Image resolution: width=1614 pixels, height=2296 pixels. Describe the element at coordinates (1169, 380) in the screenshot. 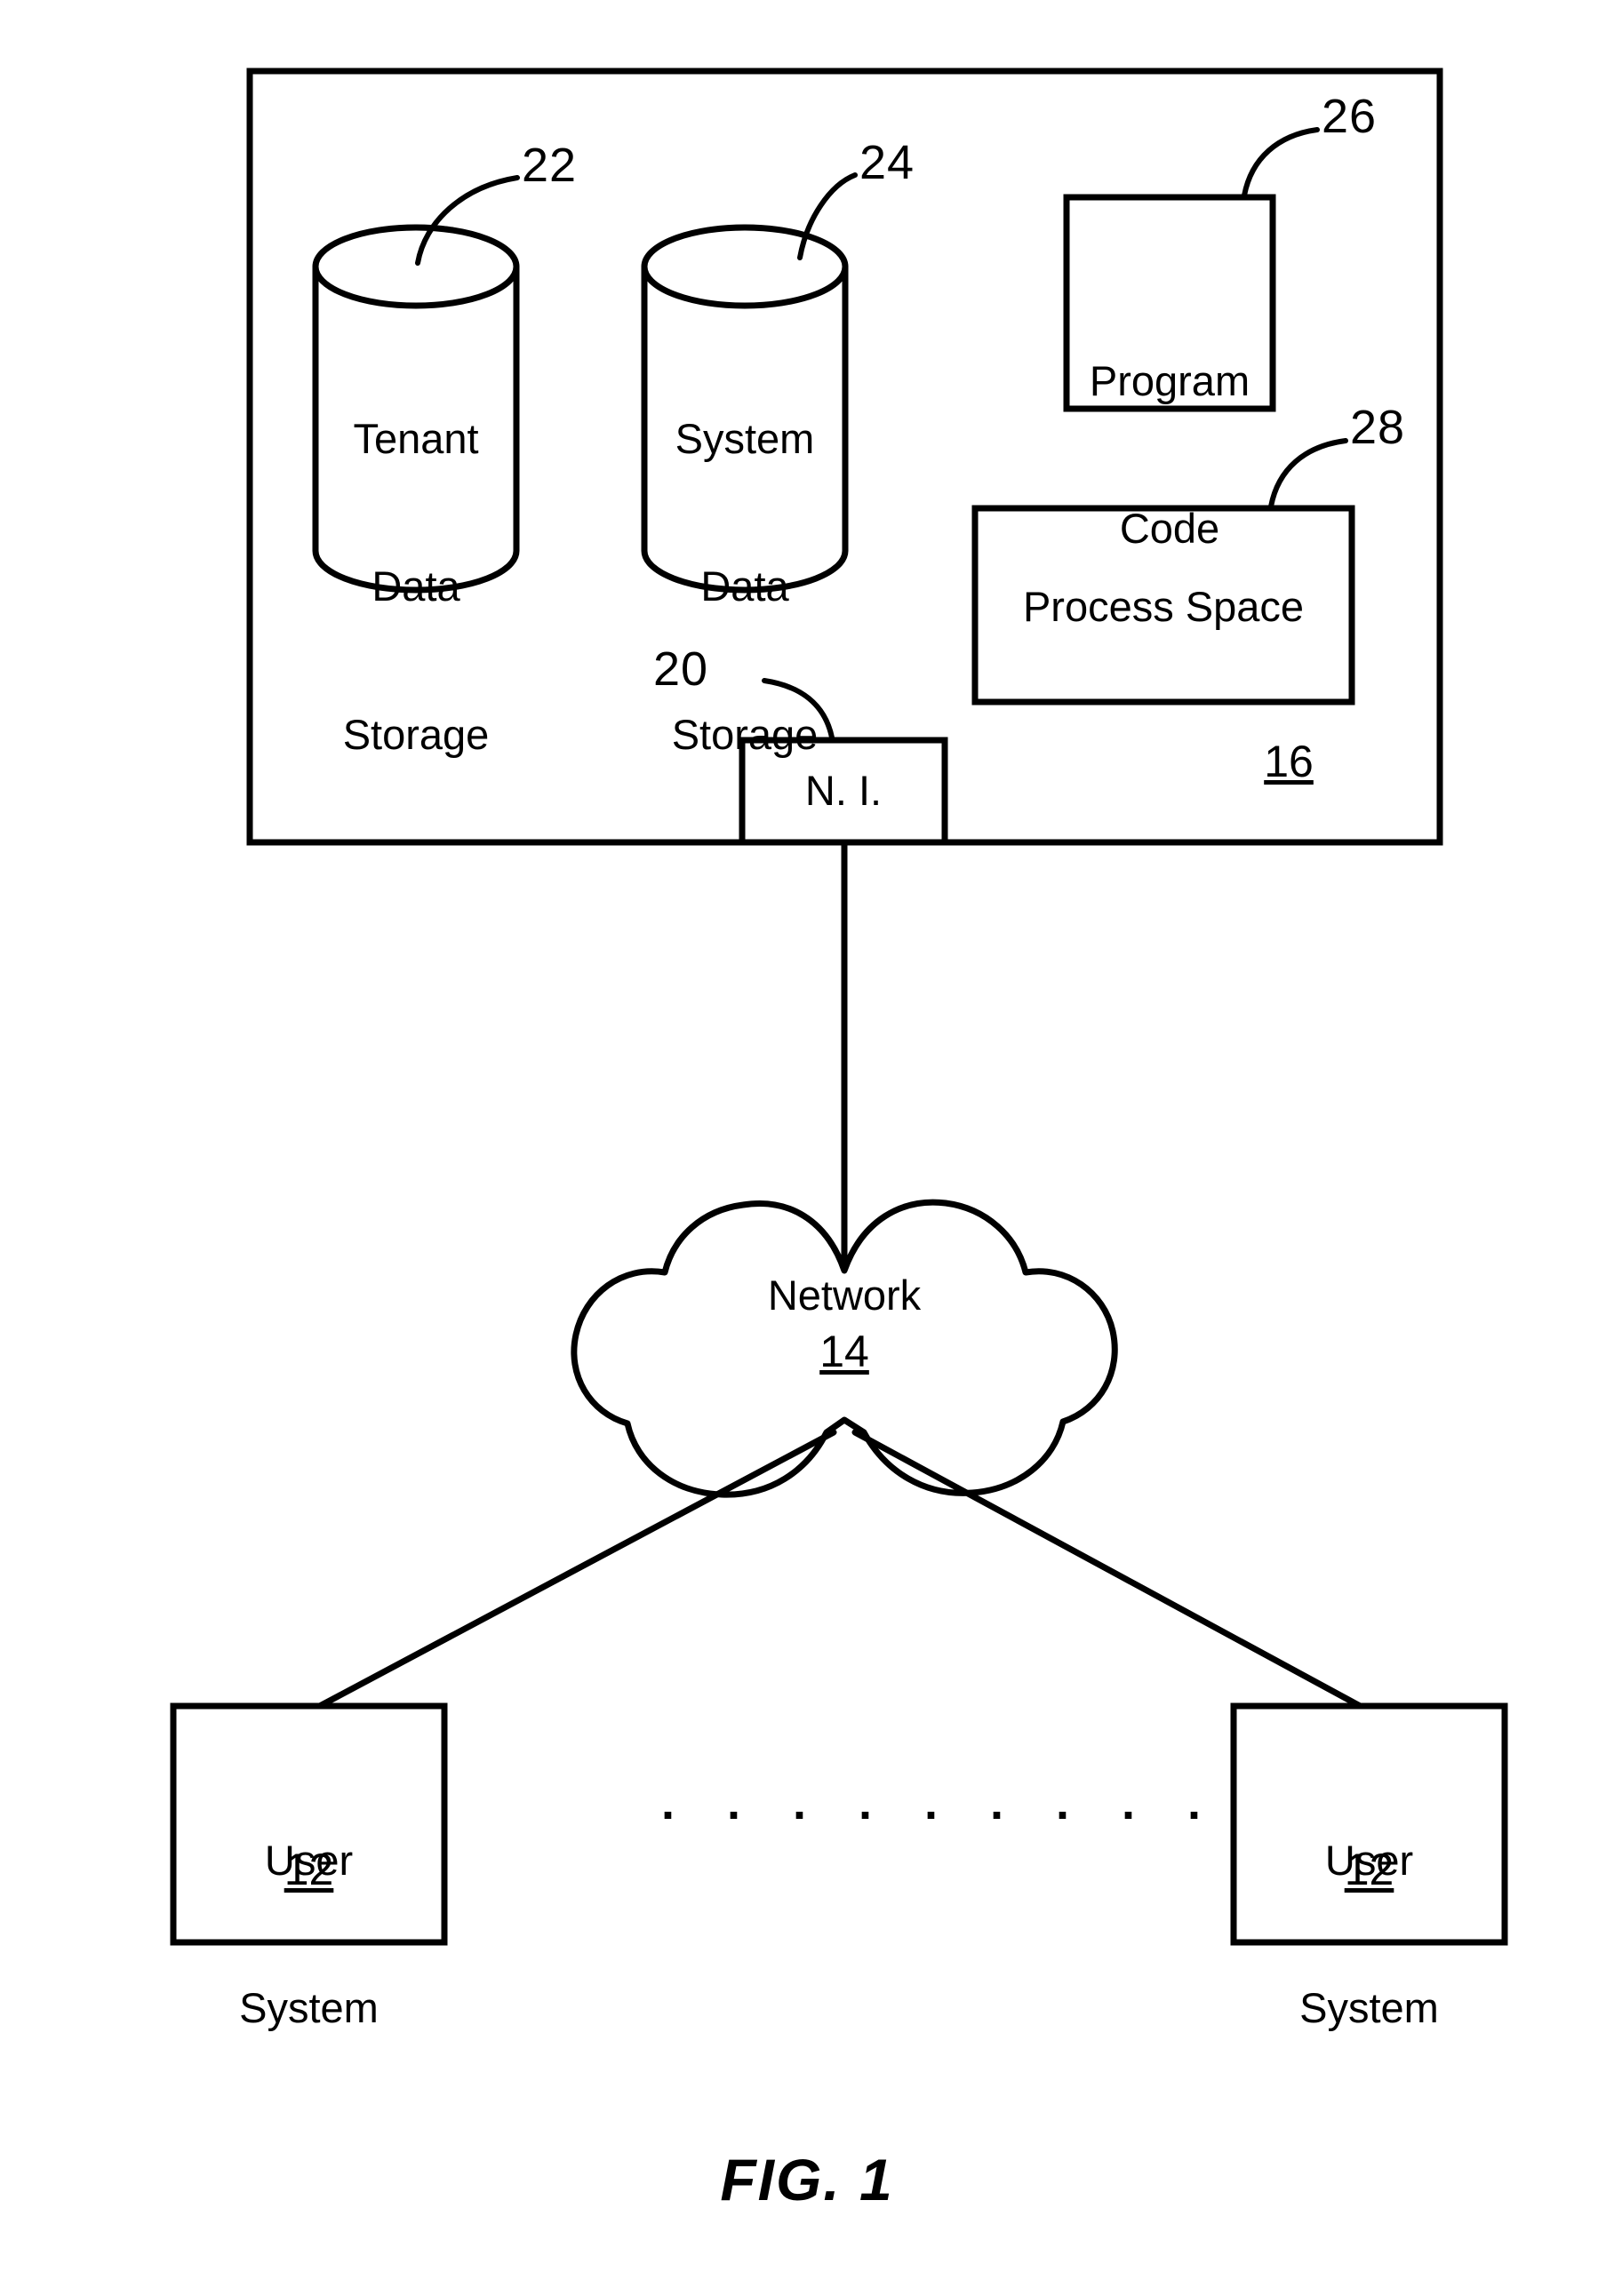

I see `program-code-line-1: Program` at that location.